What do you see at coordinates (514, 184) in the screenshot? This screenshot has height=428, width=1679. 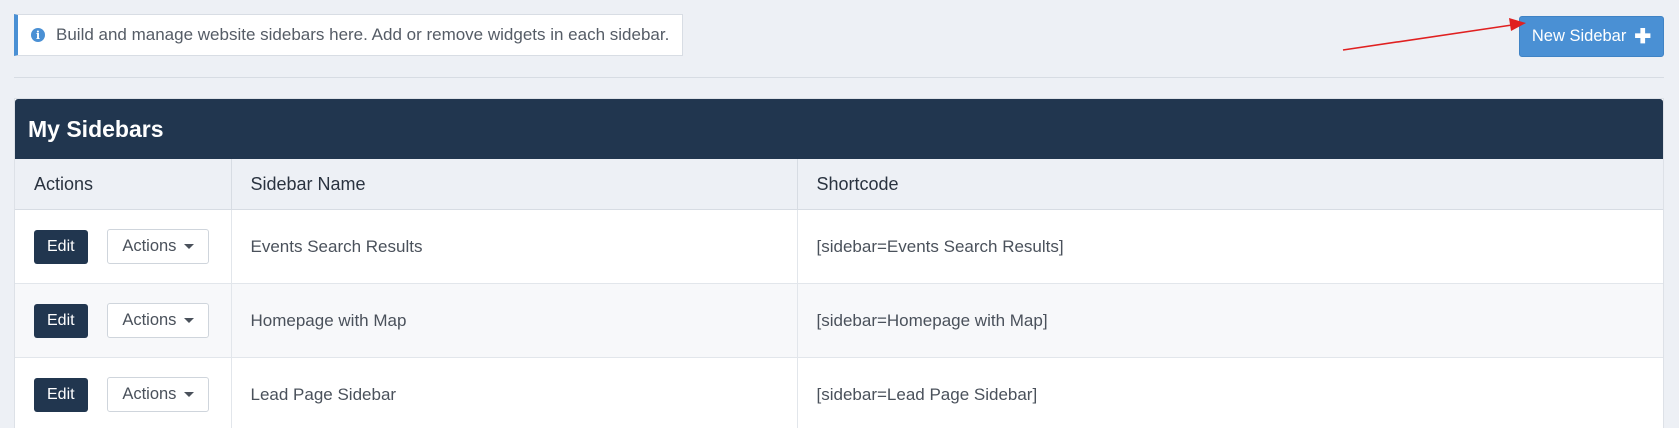 I see `column-header-sidebar-name: Sidebar Name` at bounding box center [514, 184].